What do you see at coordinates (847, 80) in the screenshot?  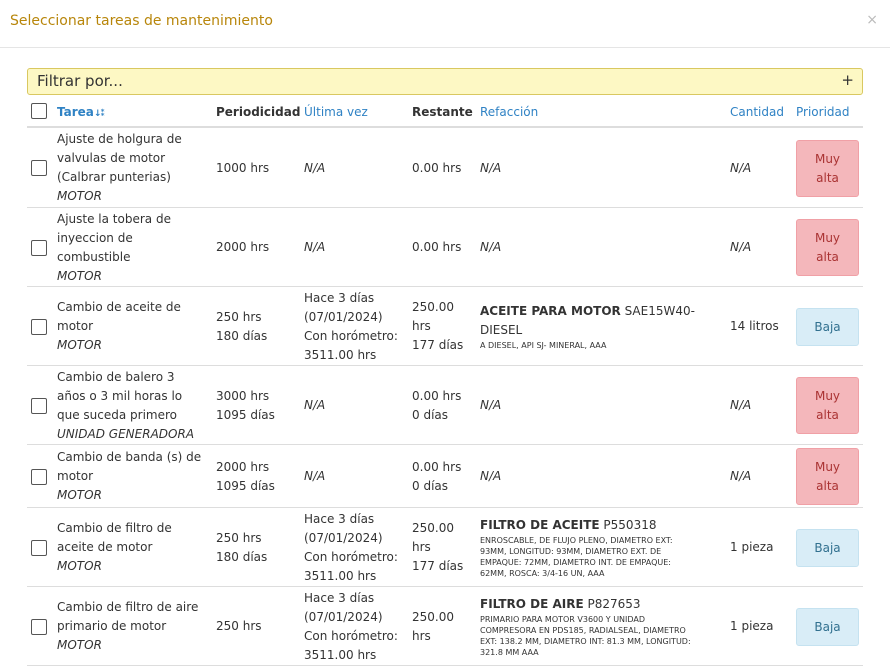 I see `add-filter-icon: +` at bounding box center [847, 80].